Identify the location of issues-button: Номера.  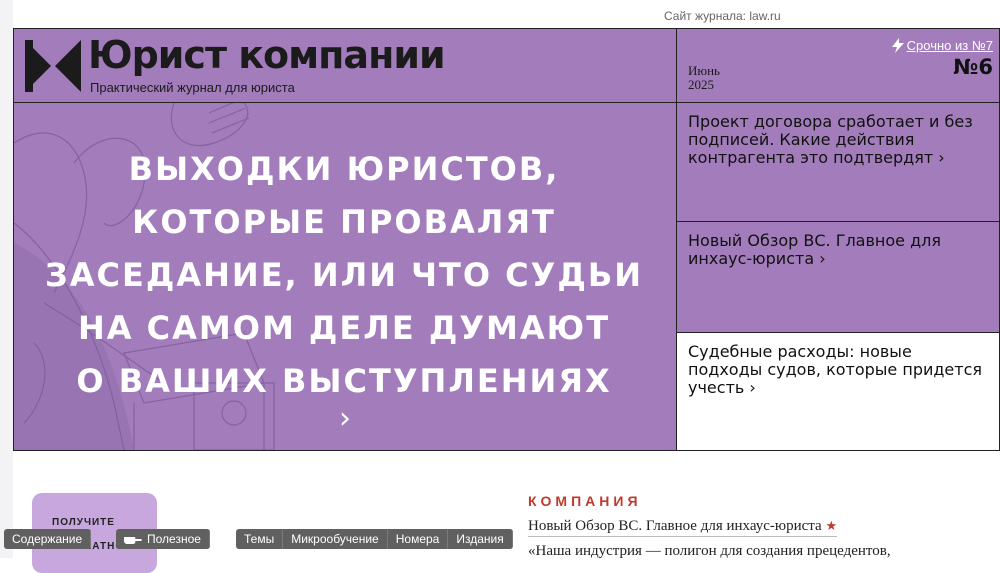
(418, 539).